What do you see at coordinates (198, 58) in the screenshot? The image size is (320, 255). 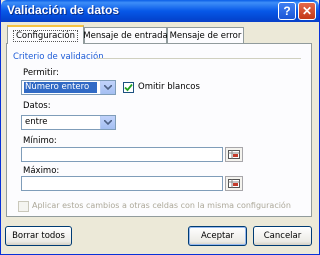 I see `group-divider` at bounding box center [198, 58].